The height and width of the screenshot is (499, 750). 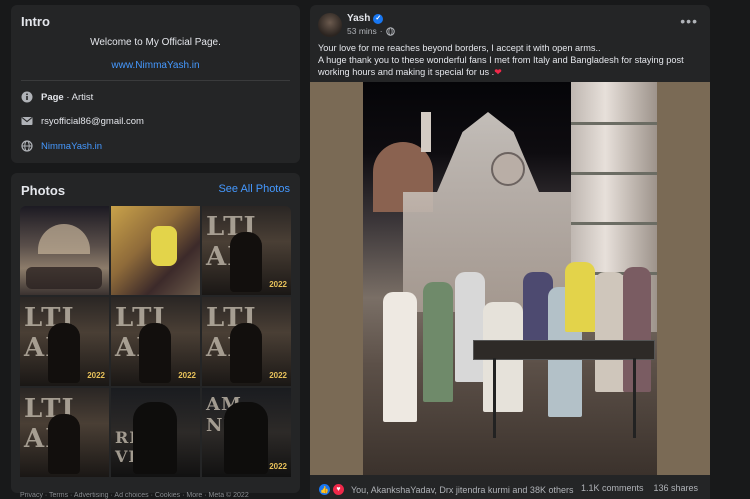 I want to click on post-meta: 53 mins ·, so click(x=371, y=31).